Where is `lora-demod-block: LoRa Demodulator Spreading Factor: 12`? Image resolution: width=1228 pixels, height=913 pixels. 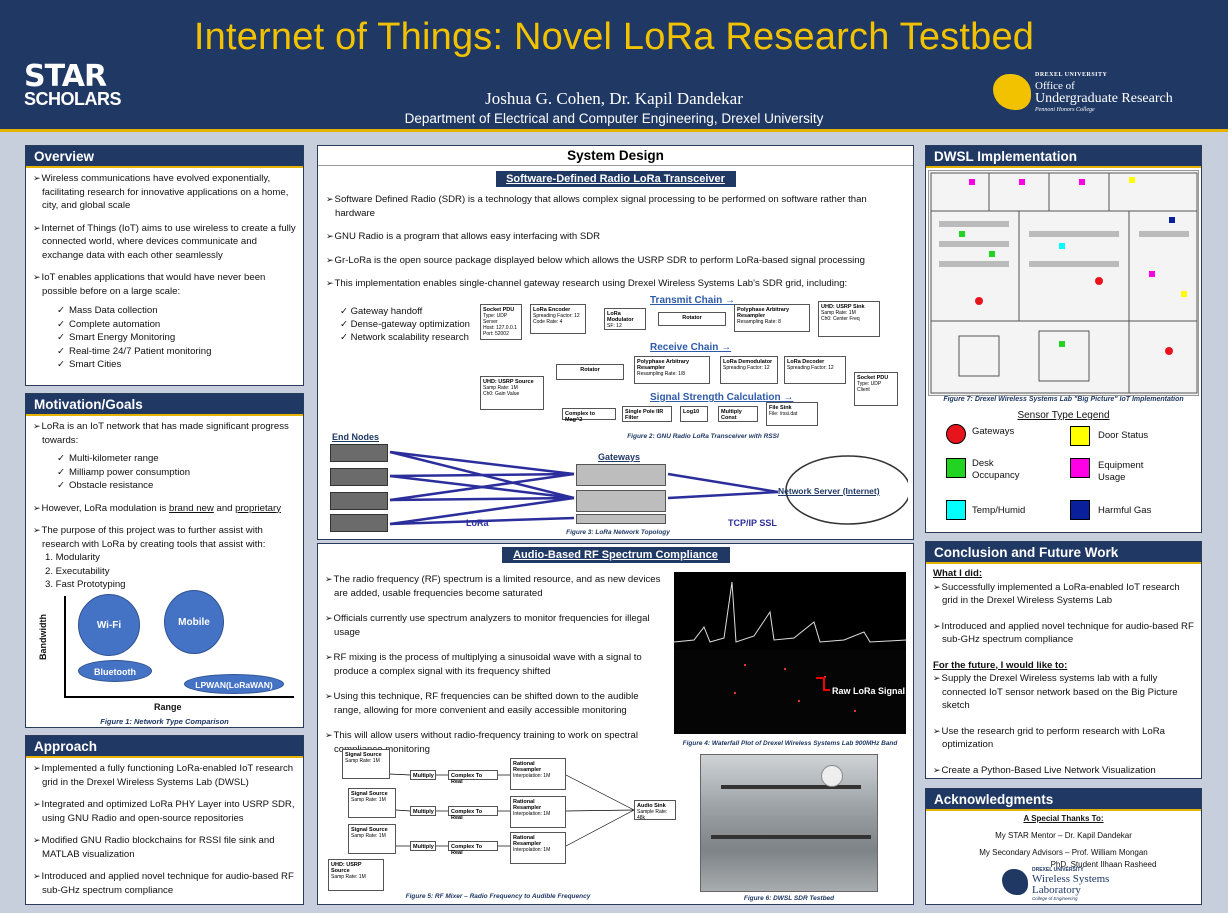 lora-demod-block: LoRa Demodulator Spreading Factor: 12 is located at coordinates (749, 370).